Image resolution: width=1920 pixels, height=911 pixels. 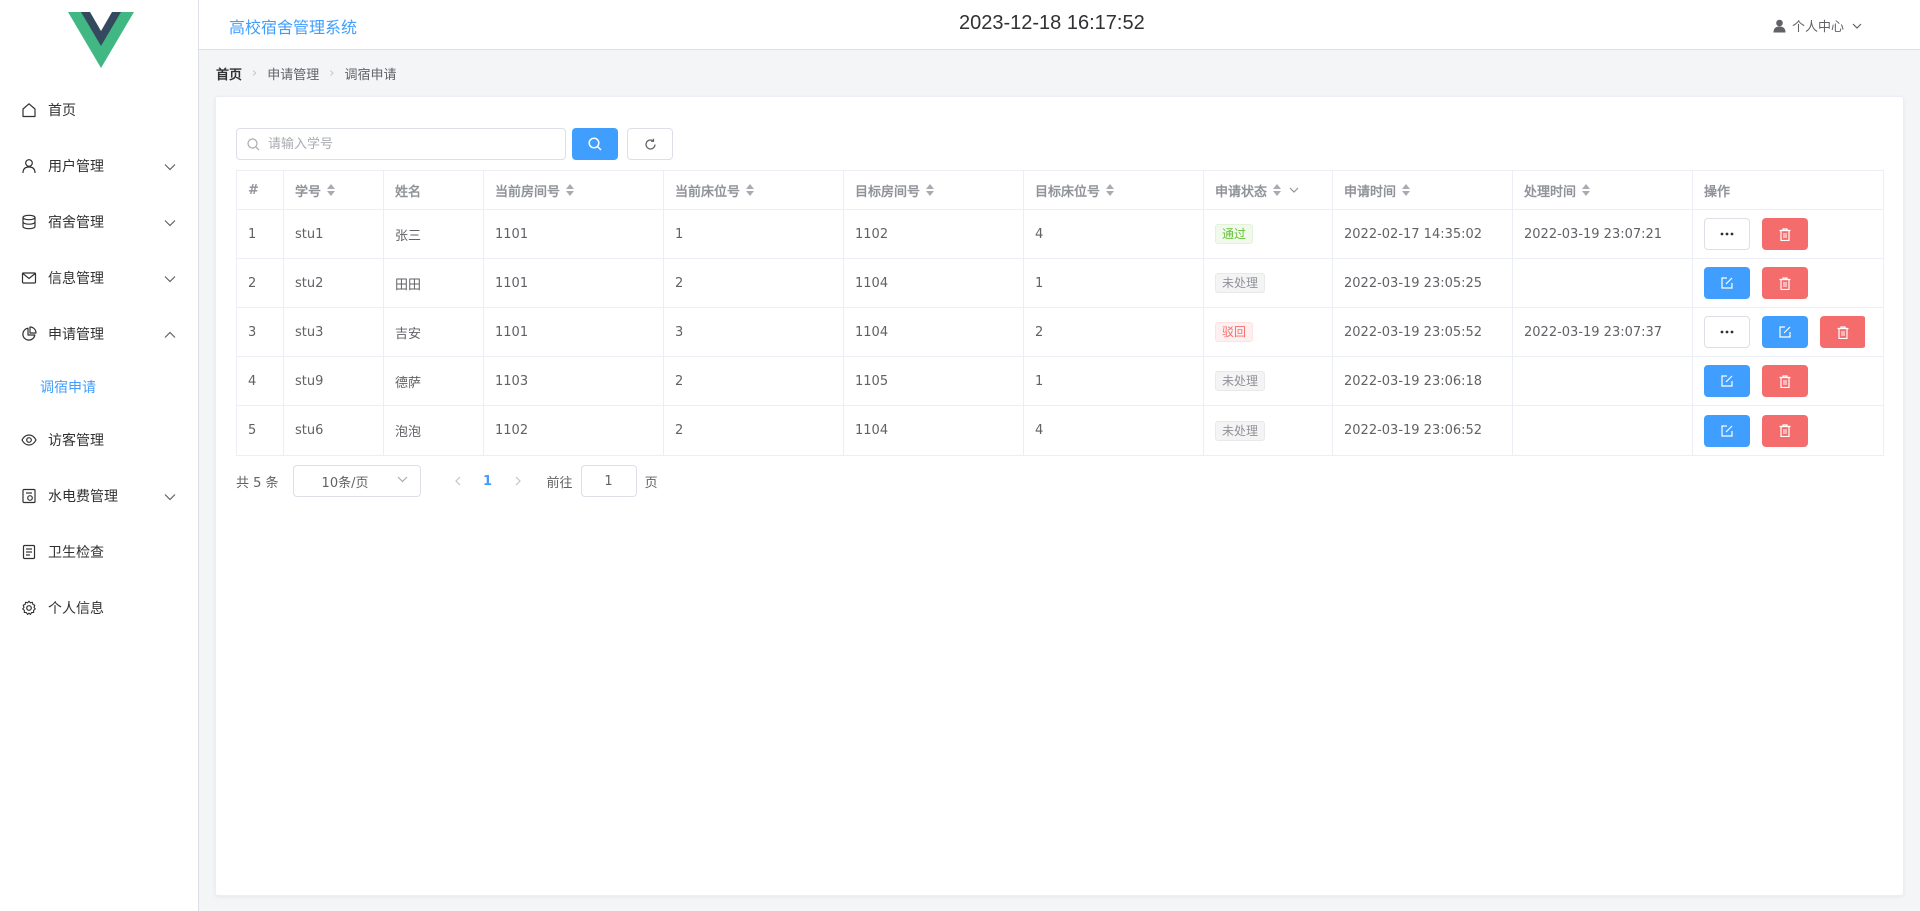 What do you see at coordinates (99, 387) in the screenshot?
I see `sidebar-subitem-transfer-apply: 调宿申请` at bounding box center [99, 387].